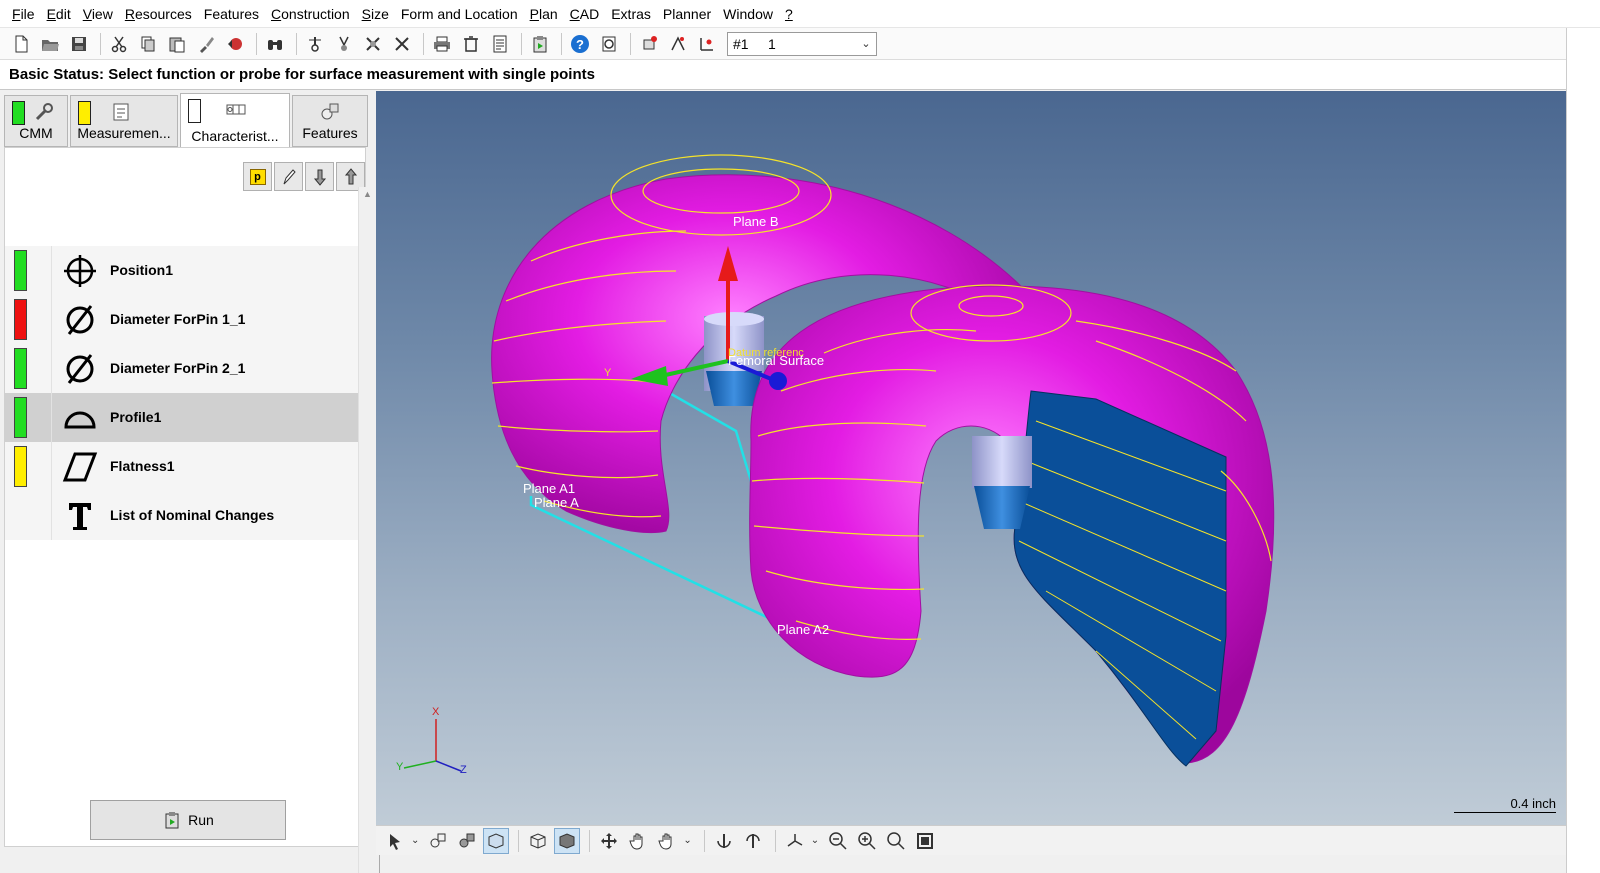  Describe the element at coordinates (50, 44) in the screenshot. I see `open-folder-icon` at that location.